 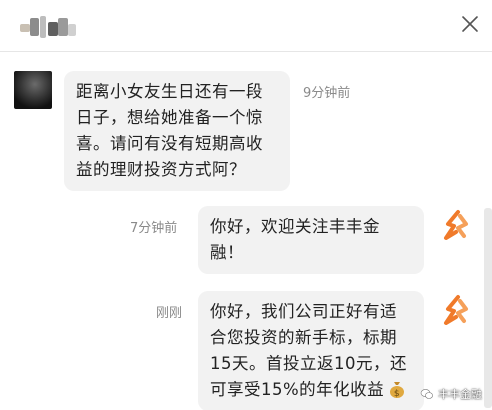 I want to click on message-timestamp: 7分钟前, so click(x=154, y=228).